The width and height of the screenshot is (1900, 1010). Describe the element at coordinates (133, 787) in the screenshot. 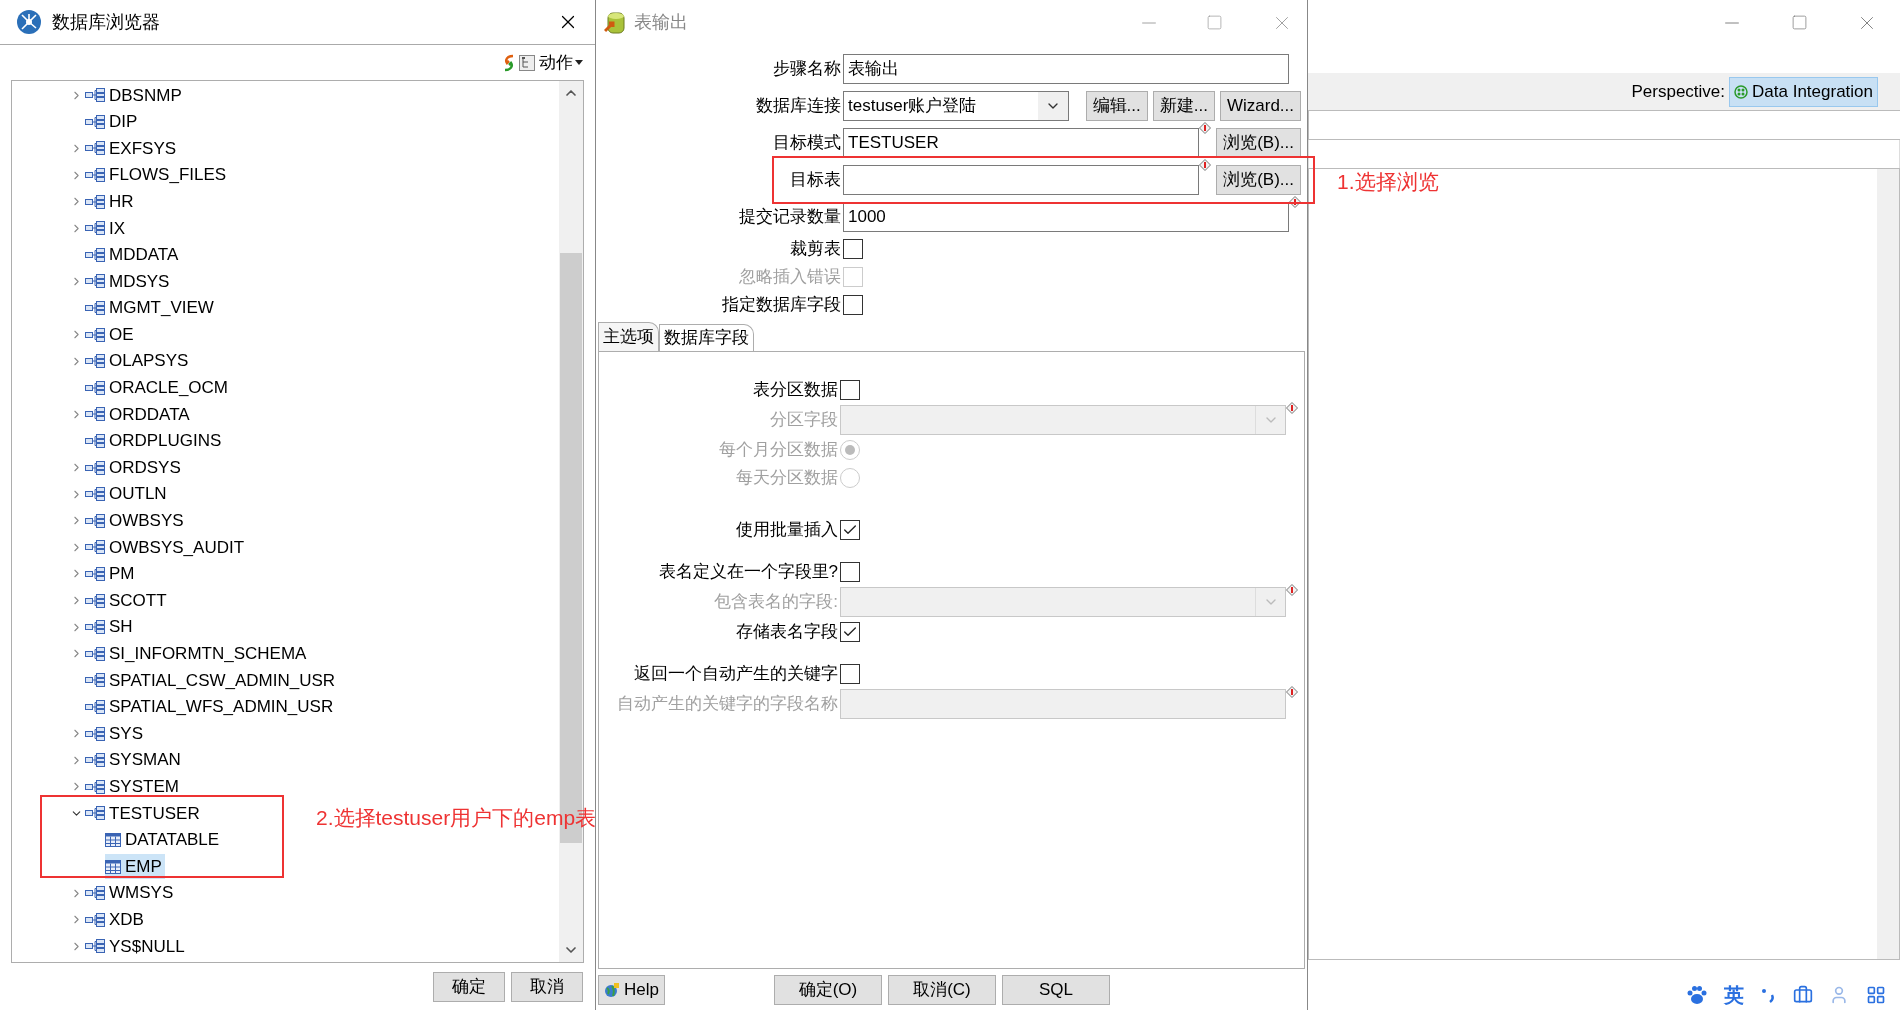

I see `tree-item: SYSTEM` at that location.